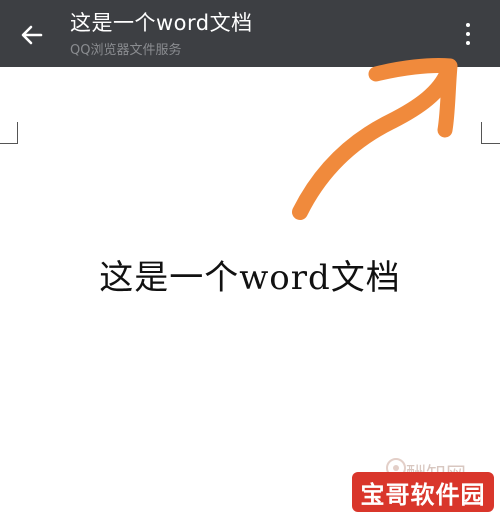 This screenshot has height=516, width=500. Describe the element at coordinates (423, 492) in the screenshot. I see `brand-watermark-badge: 宝哥软件园` at that location.